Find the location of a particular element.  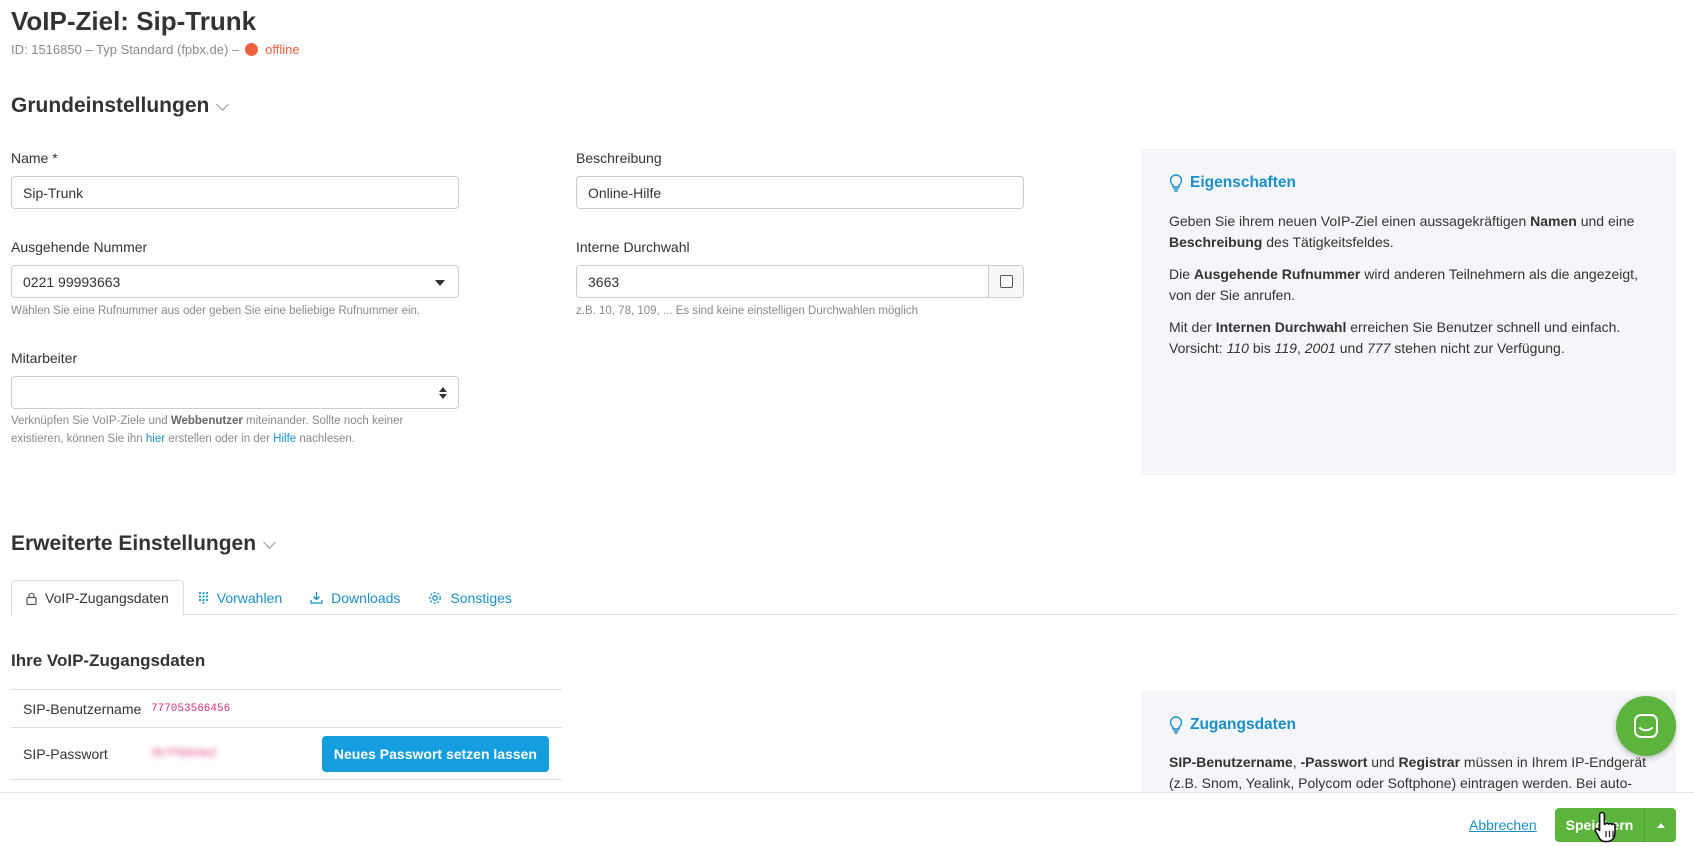

table-row: SIP-Benutzername 777053566456 is located at coordinates (286, 708).